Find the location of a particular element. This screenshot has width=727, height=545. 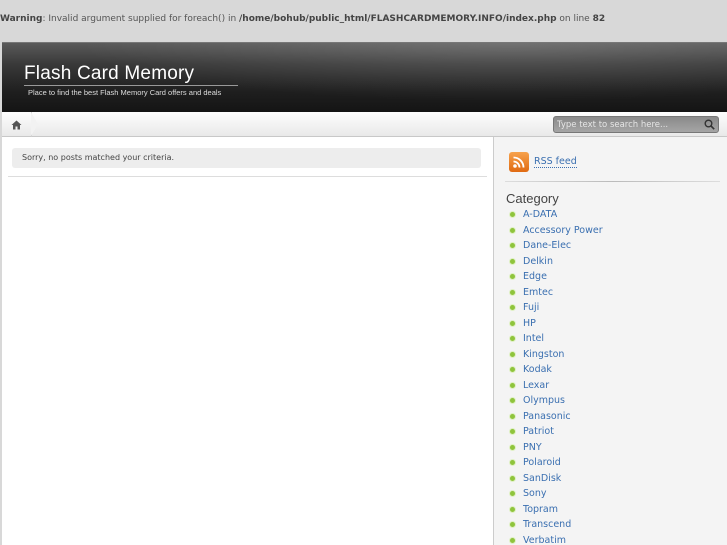

list-item: Panasonic is located at coordinates (556, 417).